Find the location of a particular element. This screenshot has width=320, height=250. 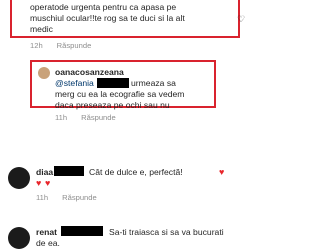

comment2-time: 11h is located at coordinates (61, 117).